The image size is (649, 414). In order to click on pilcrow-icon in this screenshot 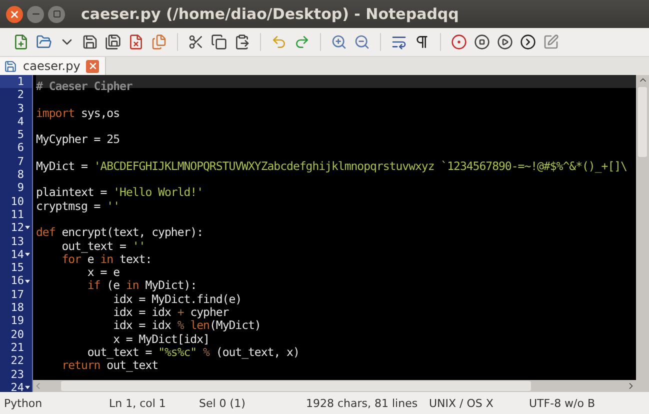, I will do `click(422, 42)`.